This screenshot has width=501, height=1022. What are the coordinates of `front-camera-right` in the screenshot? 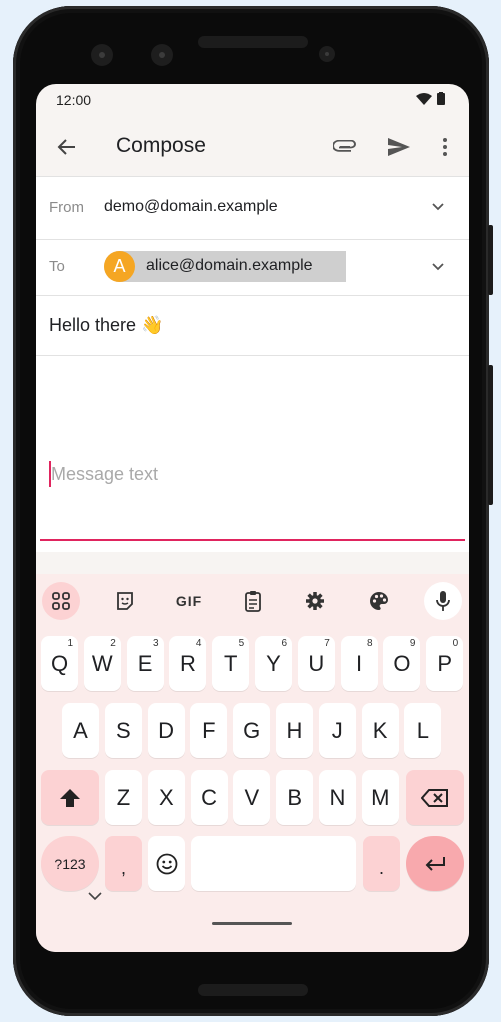 It's located at (162, 55).